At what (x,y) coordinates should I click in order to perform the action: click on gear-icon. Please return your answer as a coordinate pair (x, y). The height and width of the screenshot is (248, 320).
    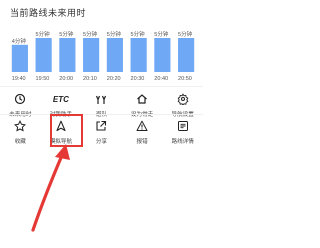
    Looking at the image, I should click on (183, 99).